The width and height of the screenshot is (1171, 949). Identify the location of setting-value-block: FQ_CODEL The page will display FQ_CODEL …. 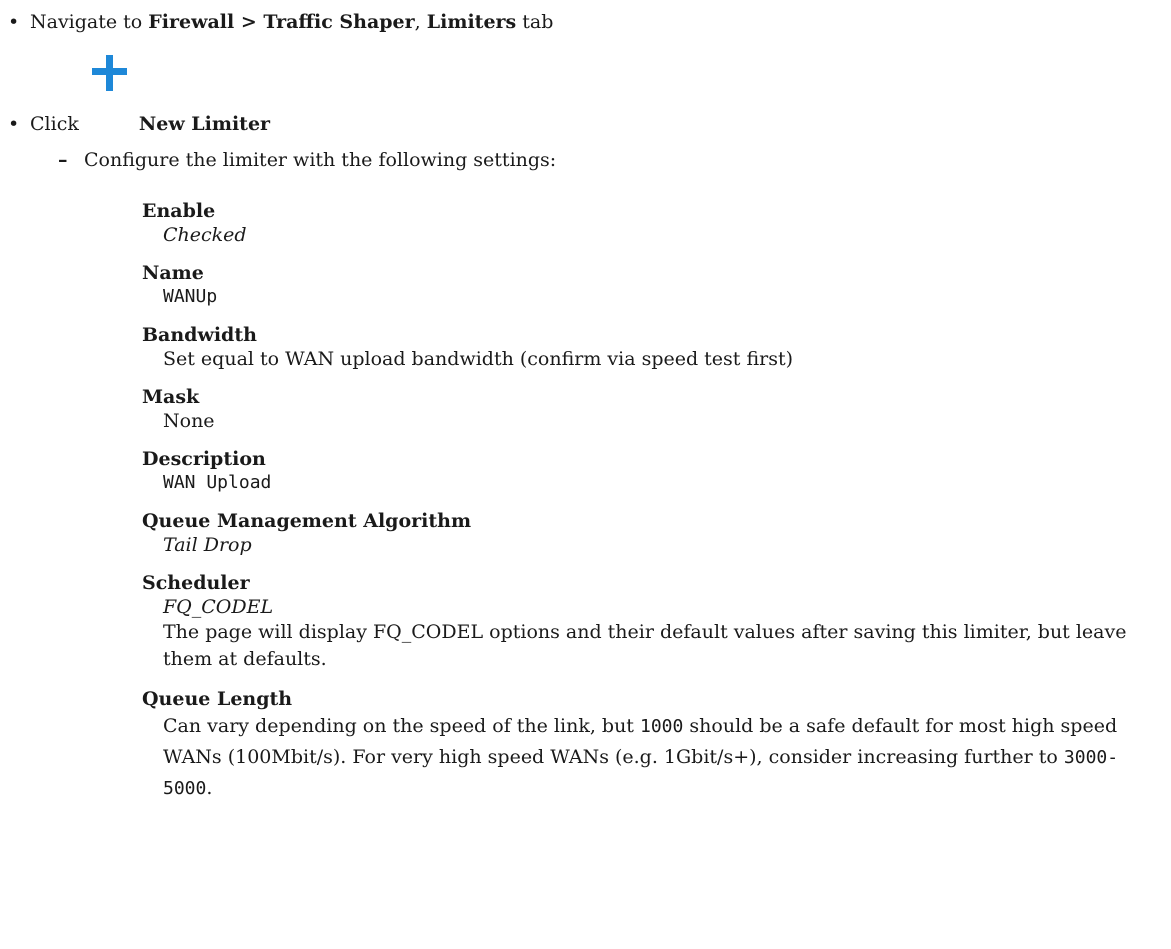
(662, 634).